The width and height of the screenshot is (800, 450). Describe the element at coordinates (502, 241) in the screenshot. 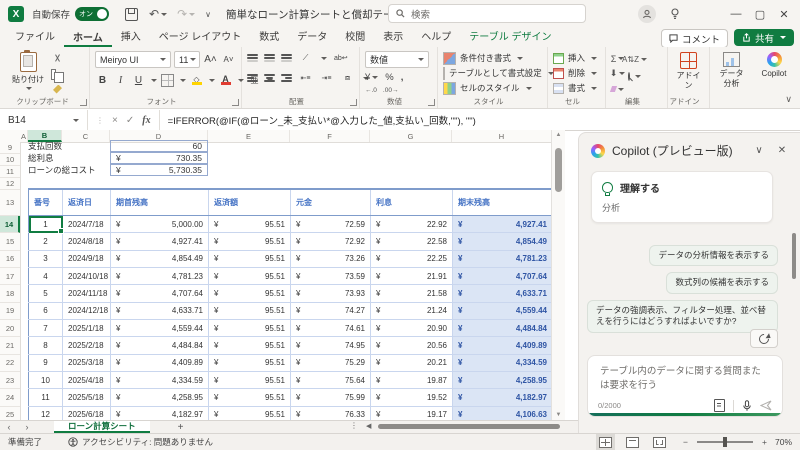

I see `table-cell: ¥4,854.49` at that location.